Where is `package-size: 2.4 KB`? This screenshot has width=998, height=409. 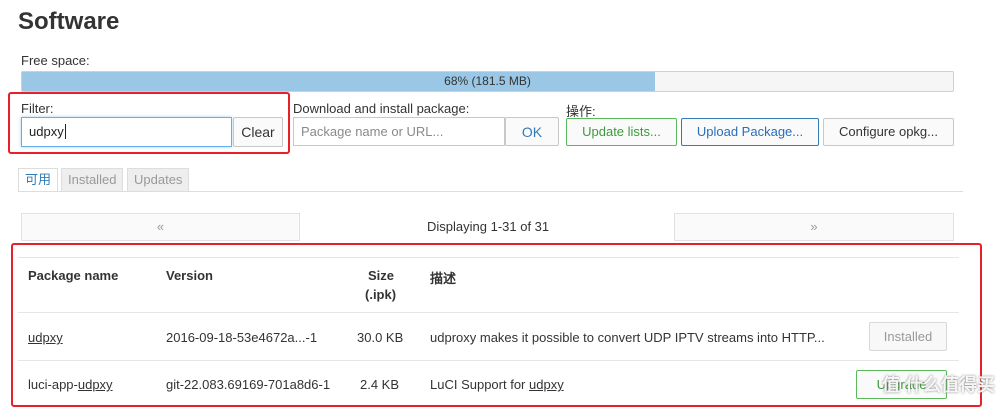 package-size: 2.4 KB is located at coordinates (380, 384).